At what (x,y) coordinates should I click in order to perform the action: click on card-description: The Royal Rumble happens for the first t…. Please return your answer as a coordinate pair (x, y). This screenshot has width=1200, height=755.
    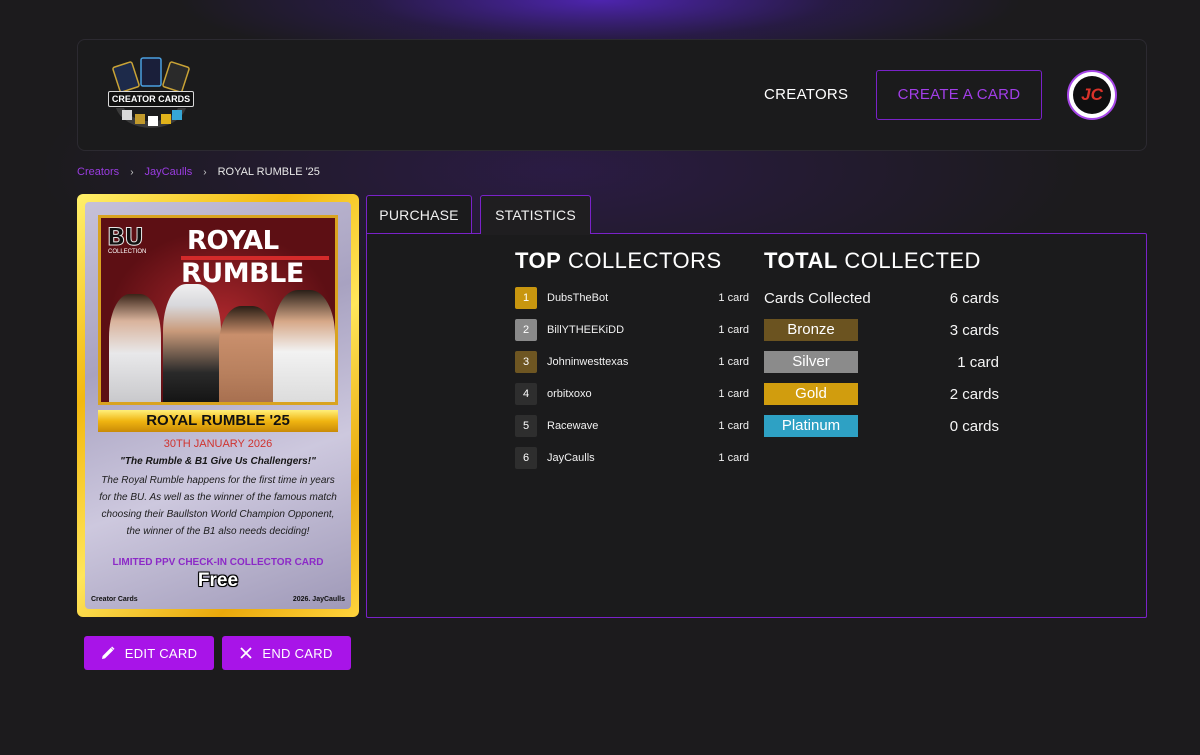
    Looking at the image, I should click on (218, 506).